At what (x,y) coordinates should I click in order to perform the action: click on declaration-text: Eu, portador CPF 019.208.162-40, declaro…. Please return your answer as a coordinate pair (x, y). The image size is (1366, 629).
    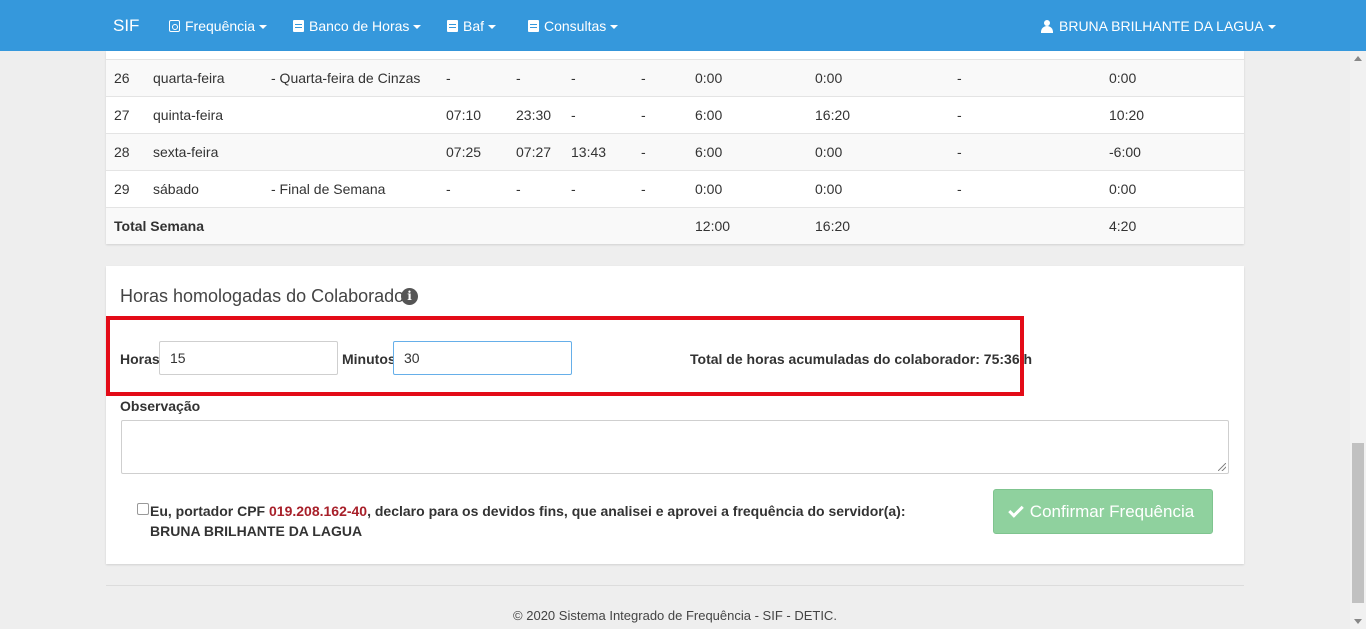
    Looking at the image, I should click on (528, 521).